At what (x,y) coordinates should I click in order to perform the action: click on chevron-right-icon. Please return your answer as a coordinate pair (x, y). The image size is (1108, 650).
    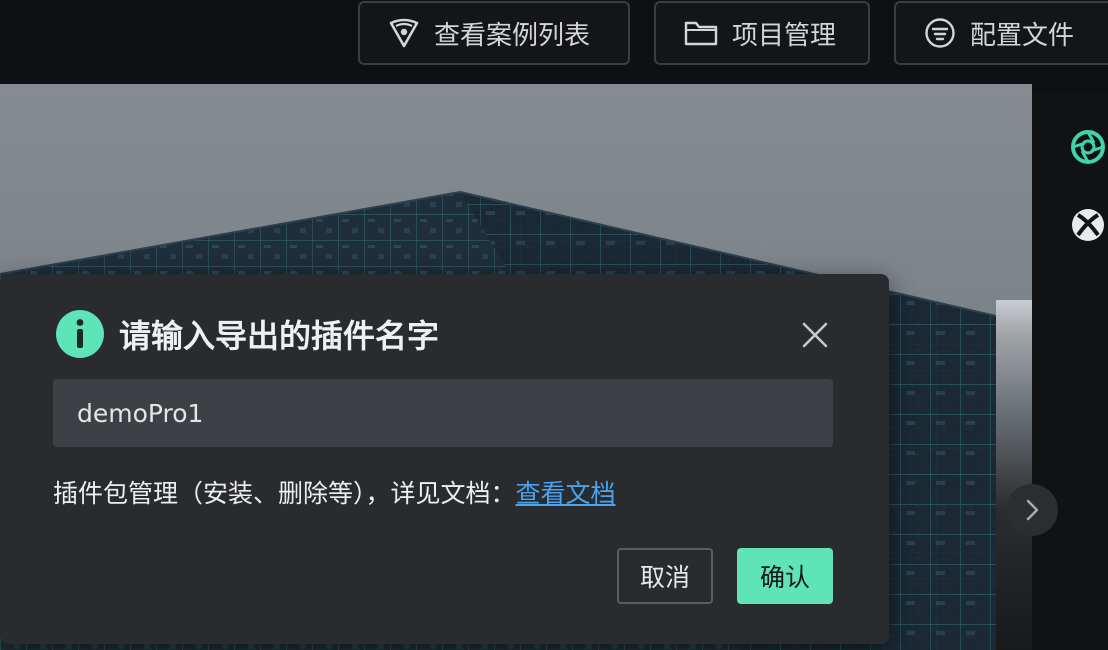
    Looking at the image, I should click on (1032, 510).